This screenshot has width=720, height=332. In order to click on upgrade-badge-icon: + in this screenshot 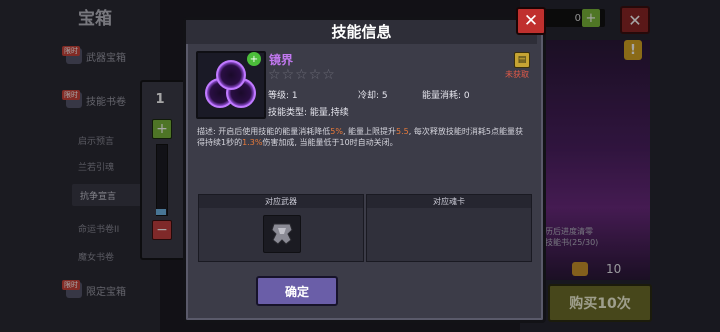, I will do `click(254, 59)`.